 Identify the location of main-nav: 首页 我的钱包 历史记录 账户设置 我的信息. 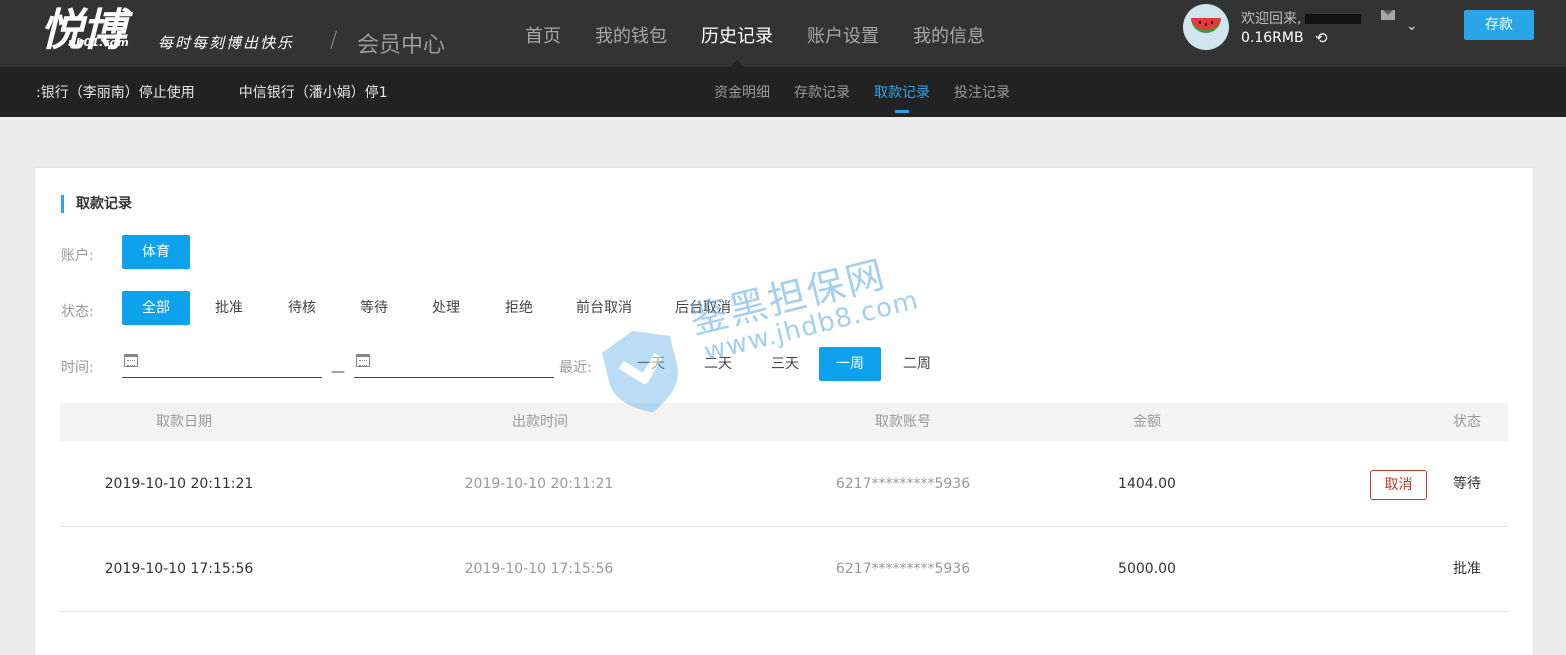
(755, 33).